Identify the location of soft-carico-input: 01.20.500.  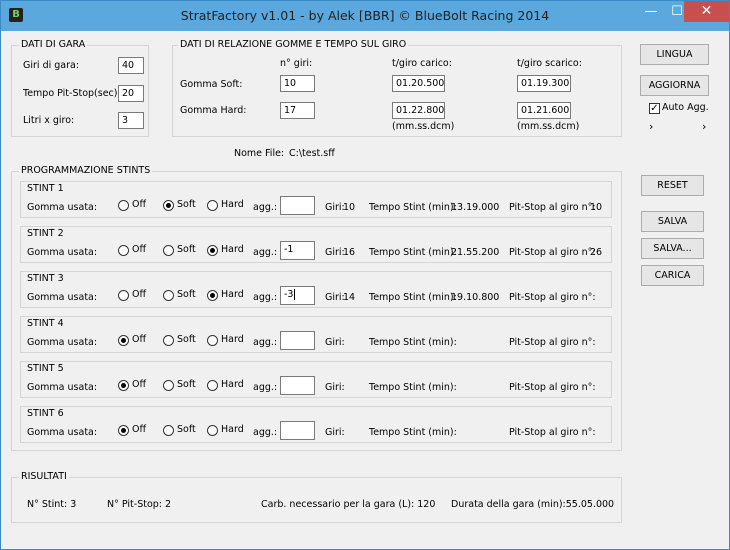
(418, 83).